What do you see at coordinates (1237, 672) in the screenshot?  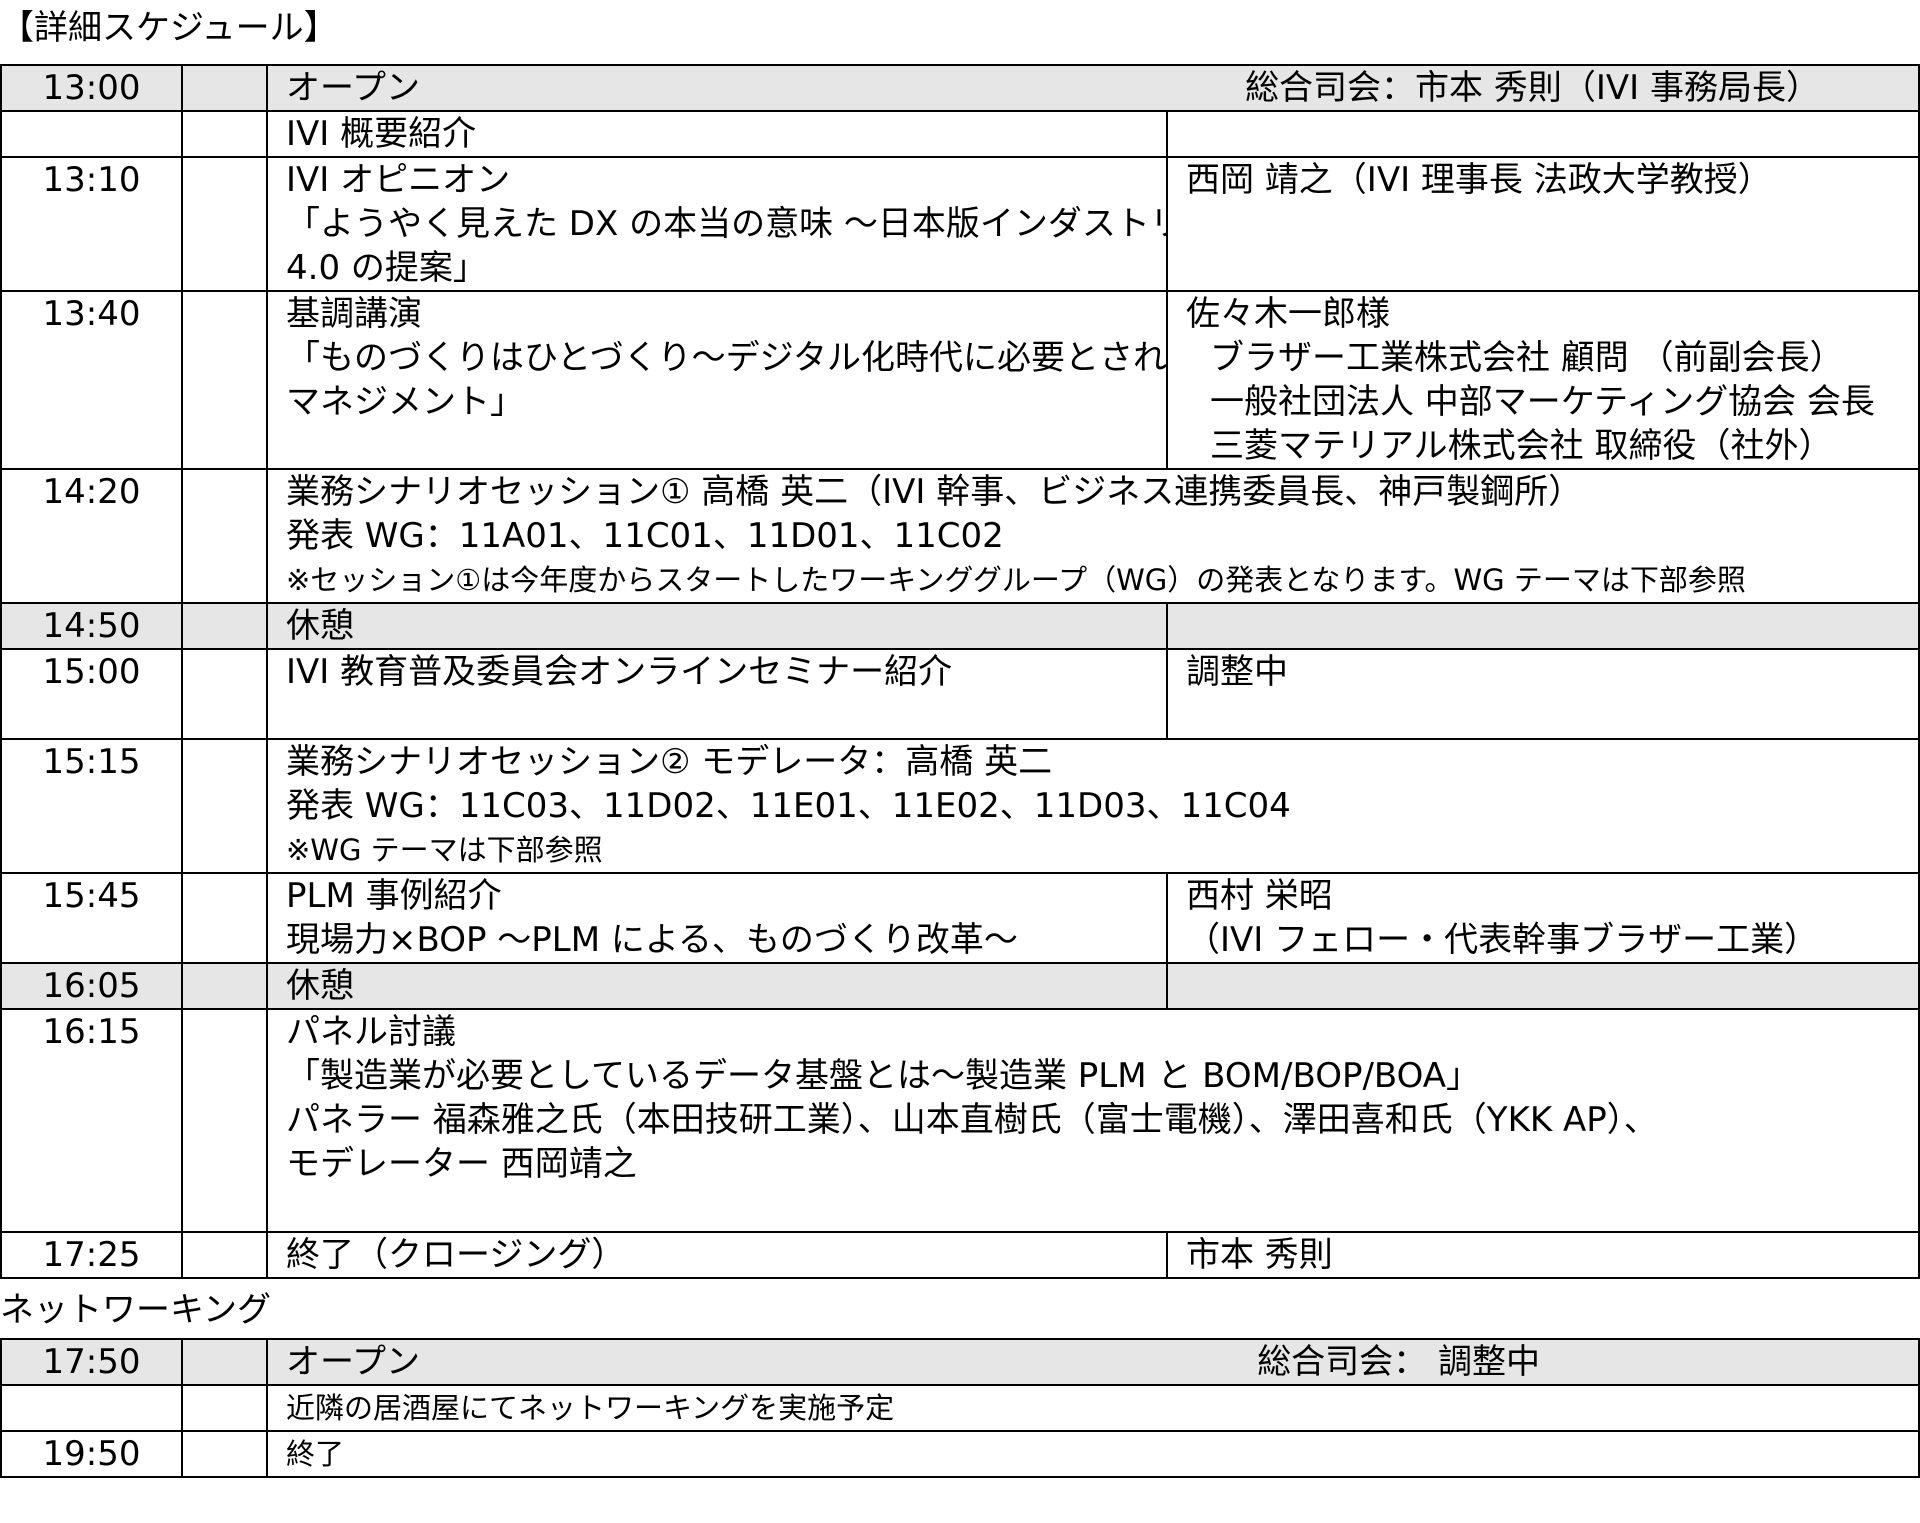 I see `speaker-line: 調整中` at bounding box center [1237, 672].